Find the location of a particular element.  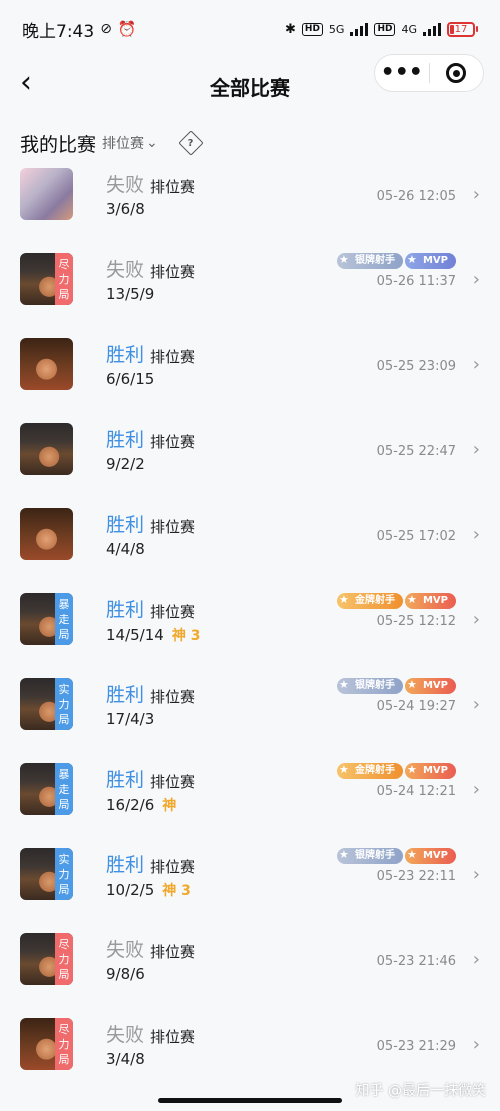

network-4g-label: 4G is located at coordinates (409, 29).